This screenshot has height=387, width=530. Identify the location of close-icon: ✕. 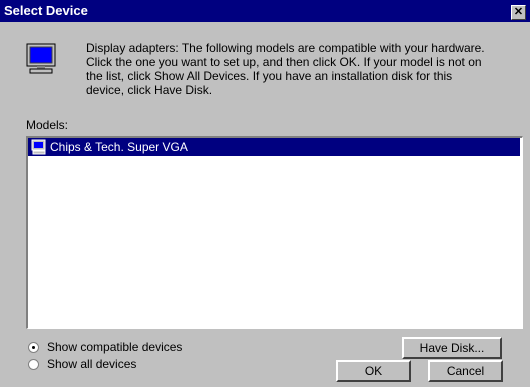
(518, 12).